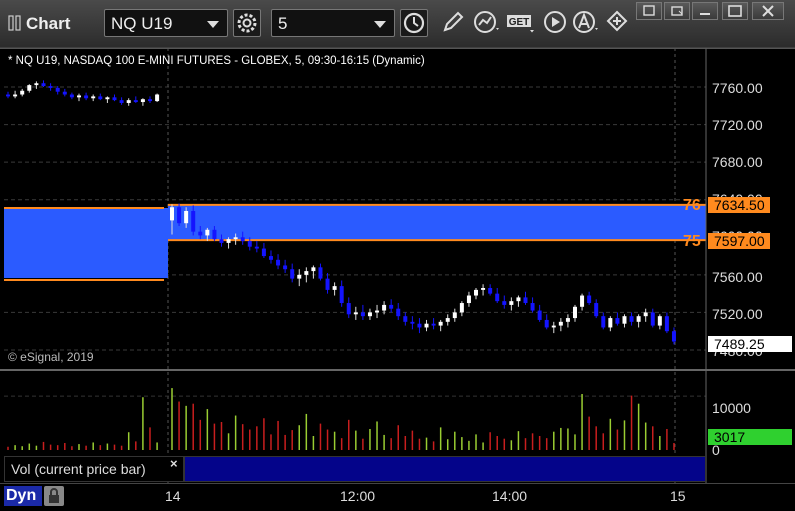 Image resolution: width=795 pixels, height=511 pixels. Describe the element at coordinates (23, 496) in the screenshot. I see `dynamic-mode-button: Dyn` at that location.